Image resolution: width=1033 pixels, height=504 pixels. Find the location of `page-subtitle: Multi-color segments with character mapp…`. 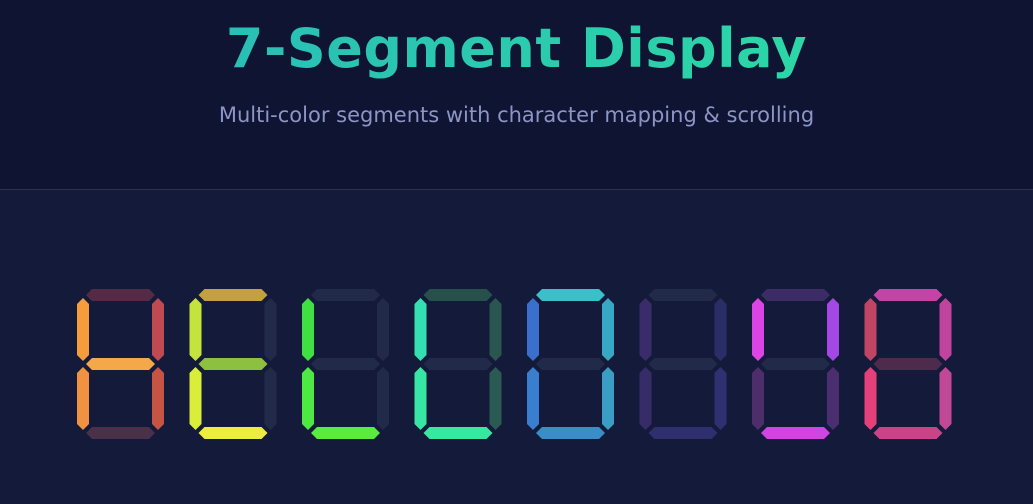

page-subtitle: Multi-color segments with character mapp… is located at coordinates (516, 115).